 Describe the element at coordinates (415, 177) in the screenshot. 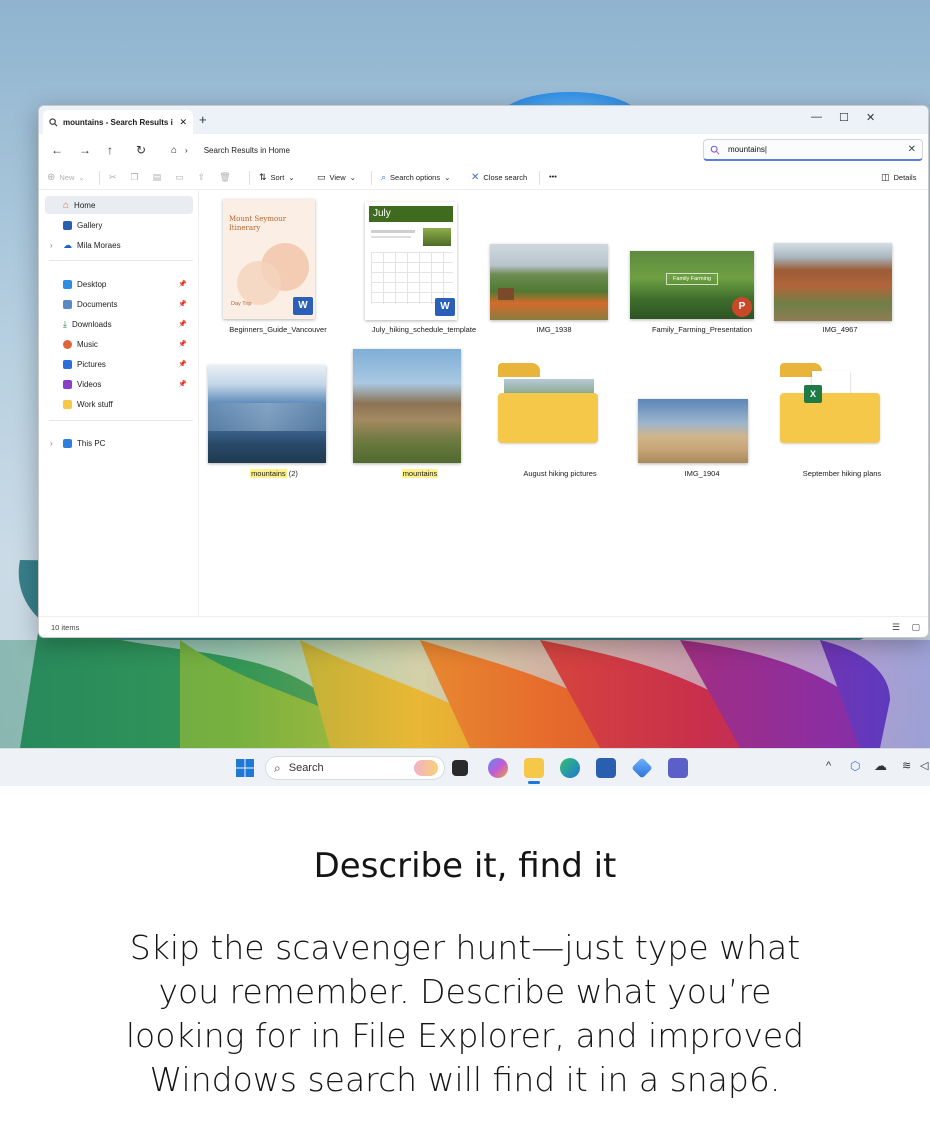

I see `search-options-button: ⌕ Search options ⌄` at that location.